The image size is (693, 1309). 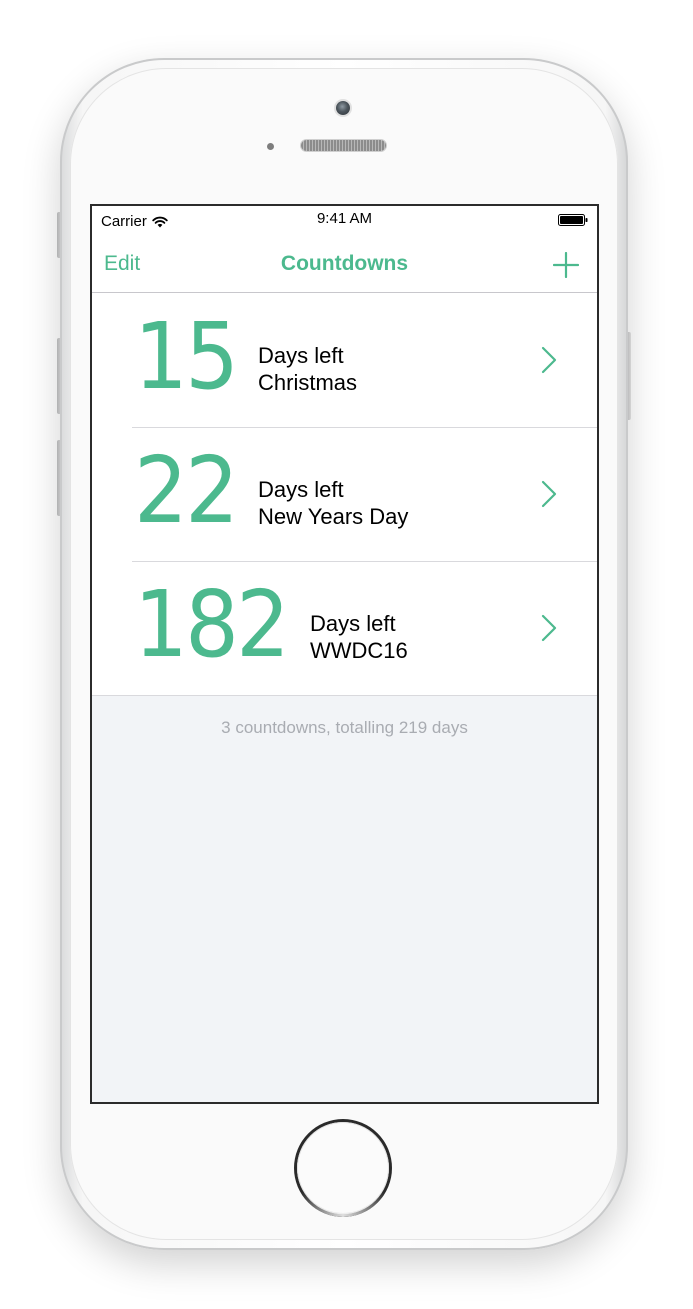 What do you see at coordinates (212, 624) in the screenshot?
I see `days-count: 182` at bounding box center [212, 624].